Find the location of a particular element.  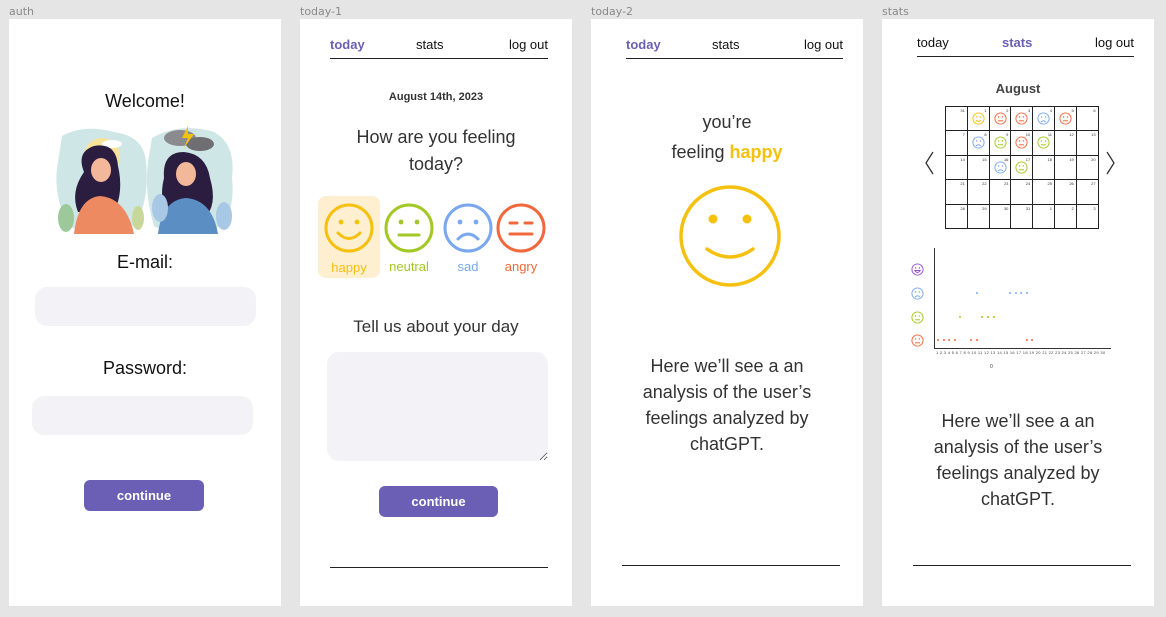

feeling-question: How are you feeling today? is located at coordinates (436, 150).